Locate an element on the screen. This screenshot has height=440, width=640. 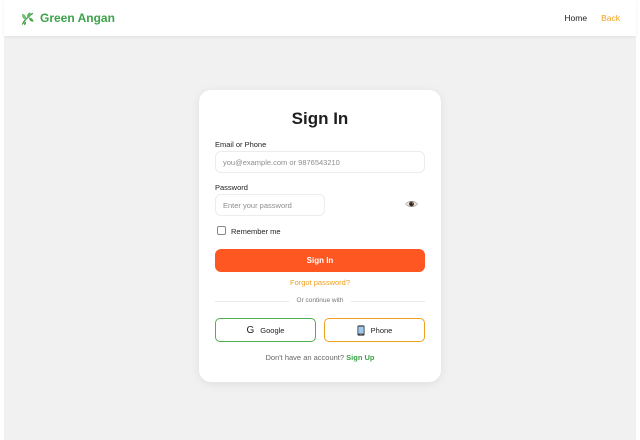
google-sign-in-button: G Google is located at coordinates (265, 330).